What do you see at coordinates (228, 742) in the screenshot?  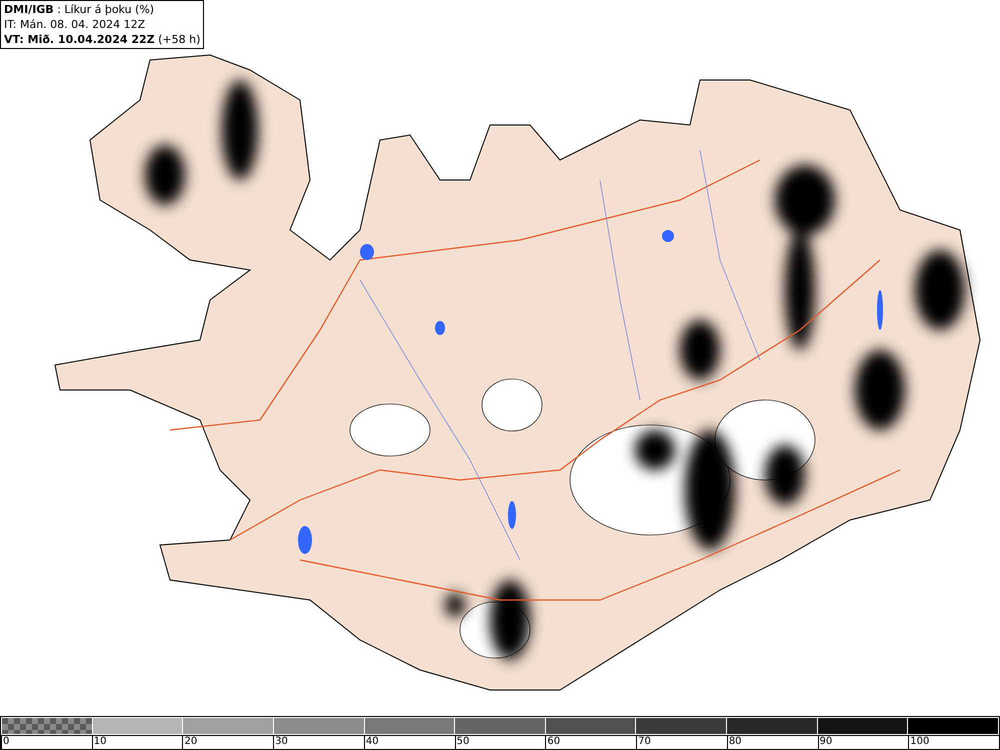 I see `legend-label: 20` at bounding box center [228, 742].